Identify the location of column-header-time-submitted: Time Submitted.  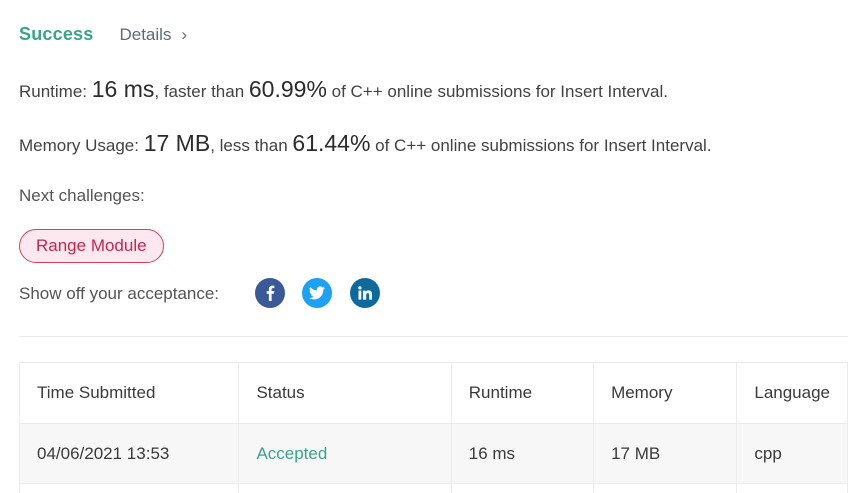
(129, 393).